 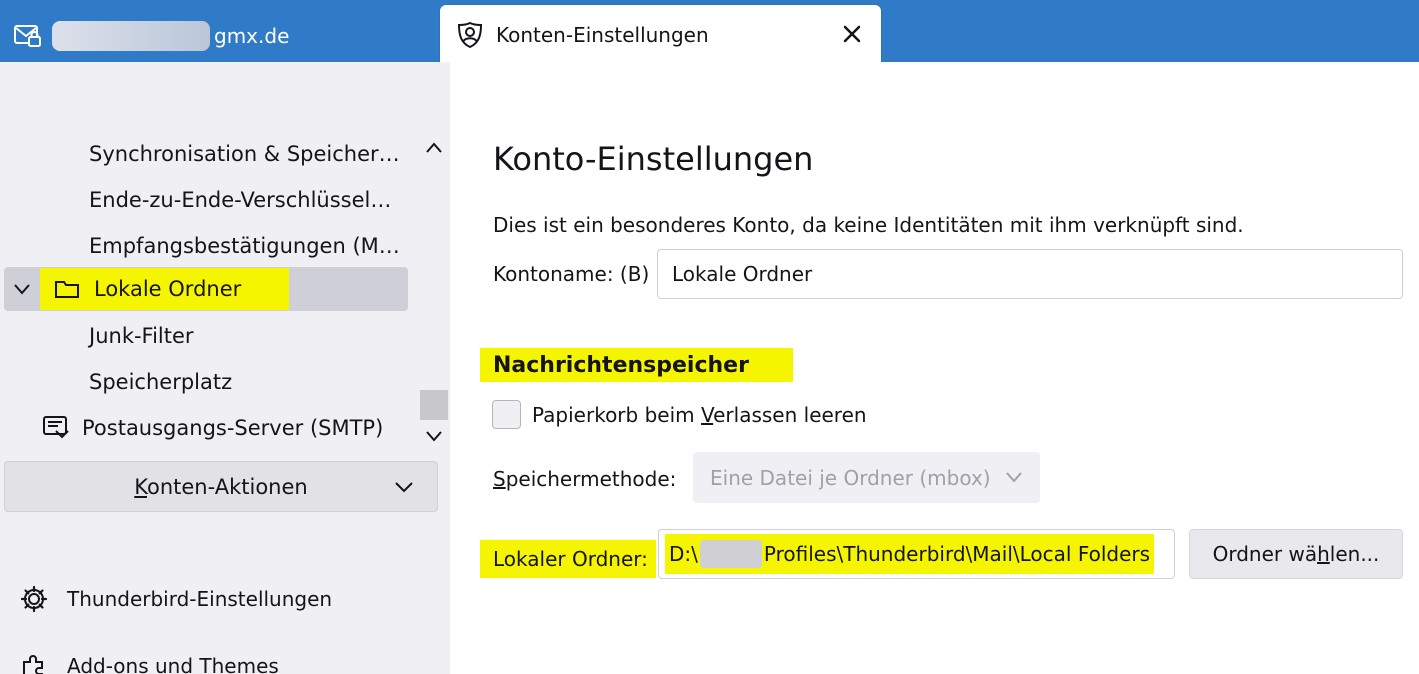 I want to click on account-actions-label: Konten-Aktionen, so click(x=221, y=486).